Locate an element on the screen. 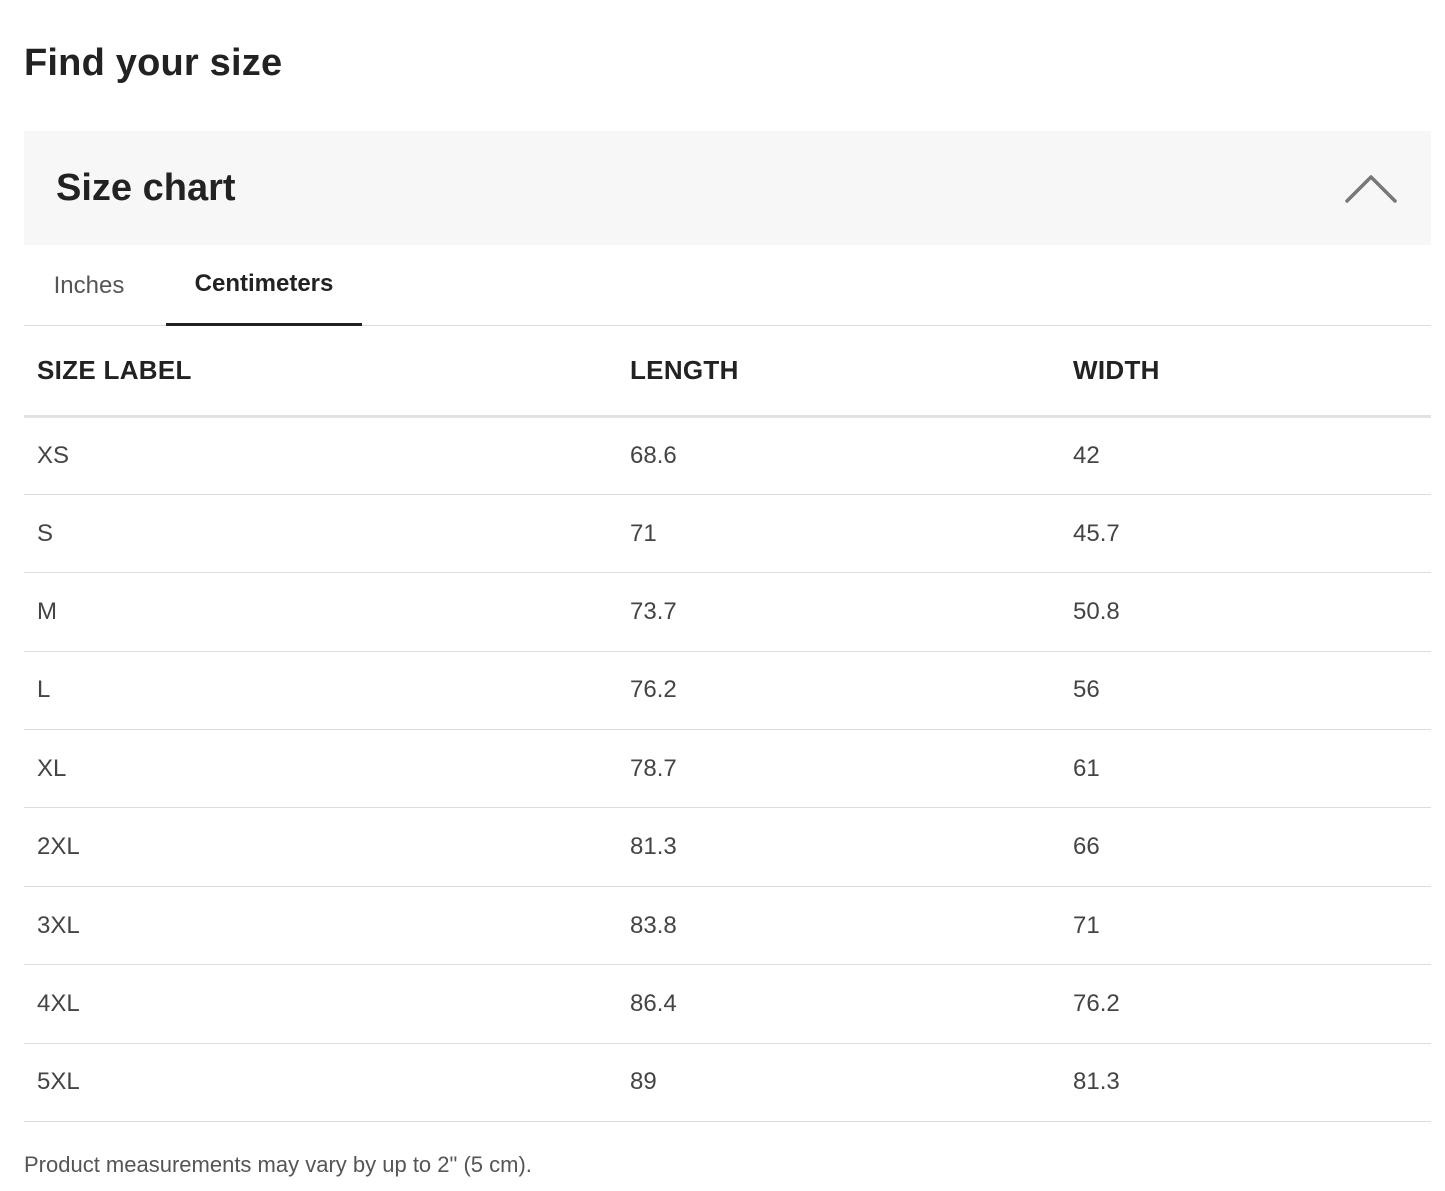  size-label-cell: 5XL is located at coordinates (320, 1083).